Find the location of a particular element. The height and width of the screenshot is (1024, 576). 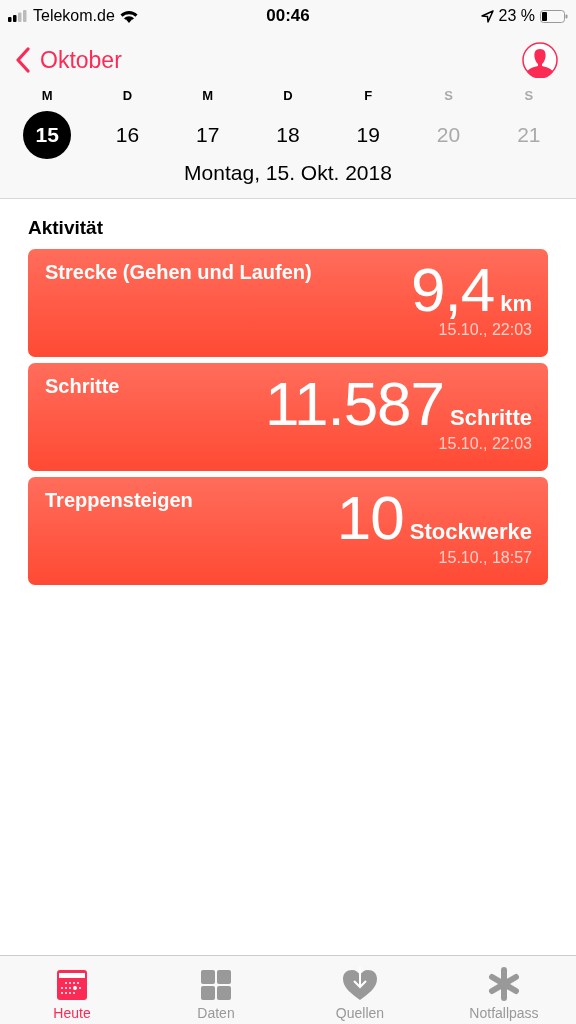

day-button: 19 is located at coordinates (368, 135).